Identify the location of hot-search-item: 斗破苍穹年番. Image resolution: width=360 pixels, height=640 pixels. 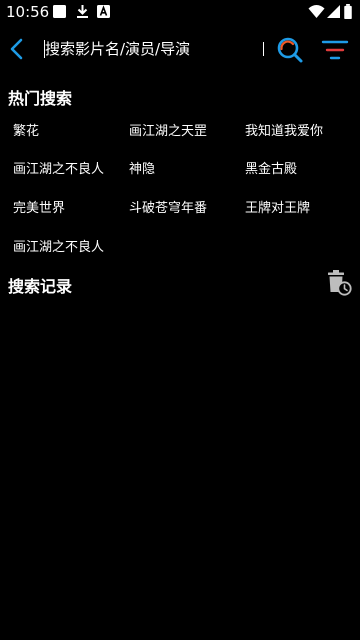
(168, 206).